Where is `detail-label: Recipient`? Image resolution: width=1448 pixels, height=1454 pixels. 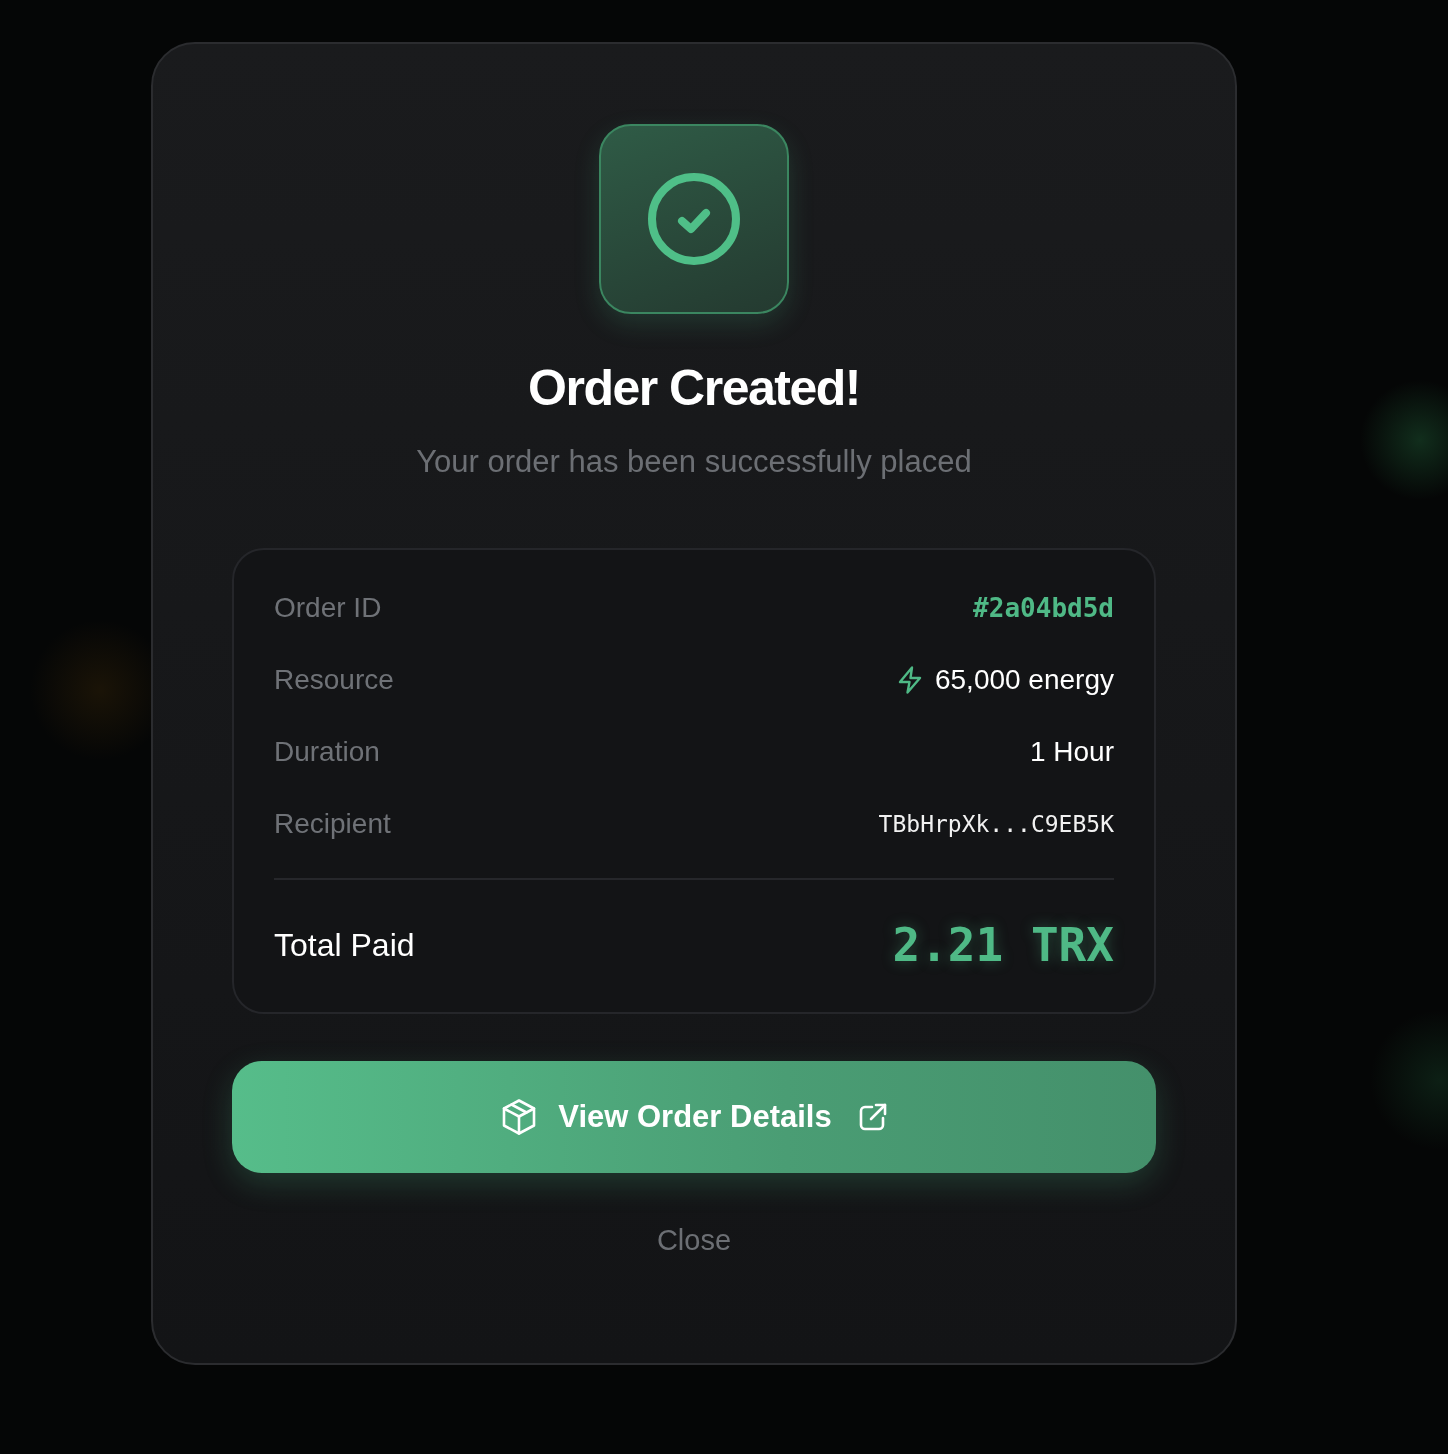 detail-label: Recipient is located at coordinates (332, 824).